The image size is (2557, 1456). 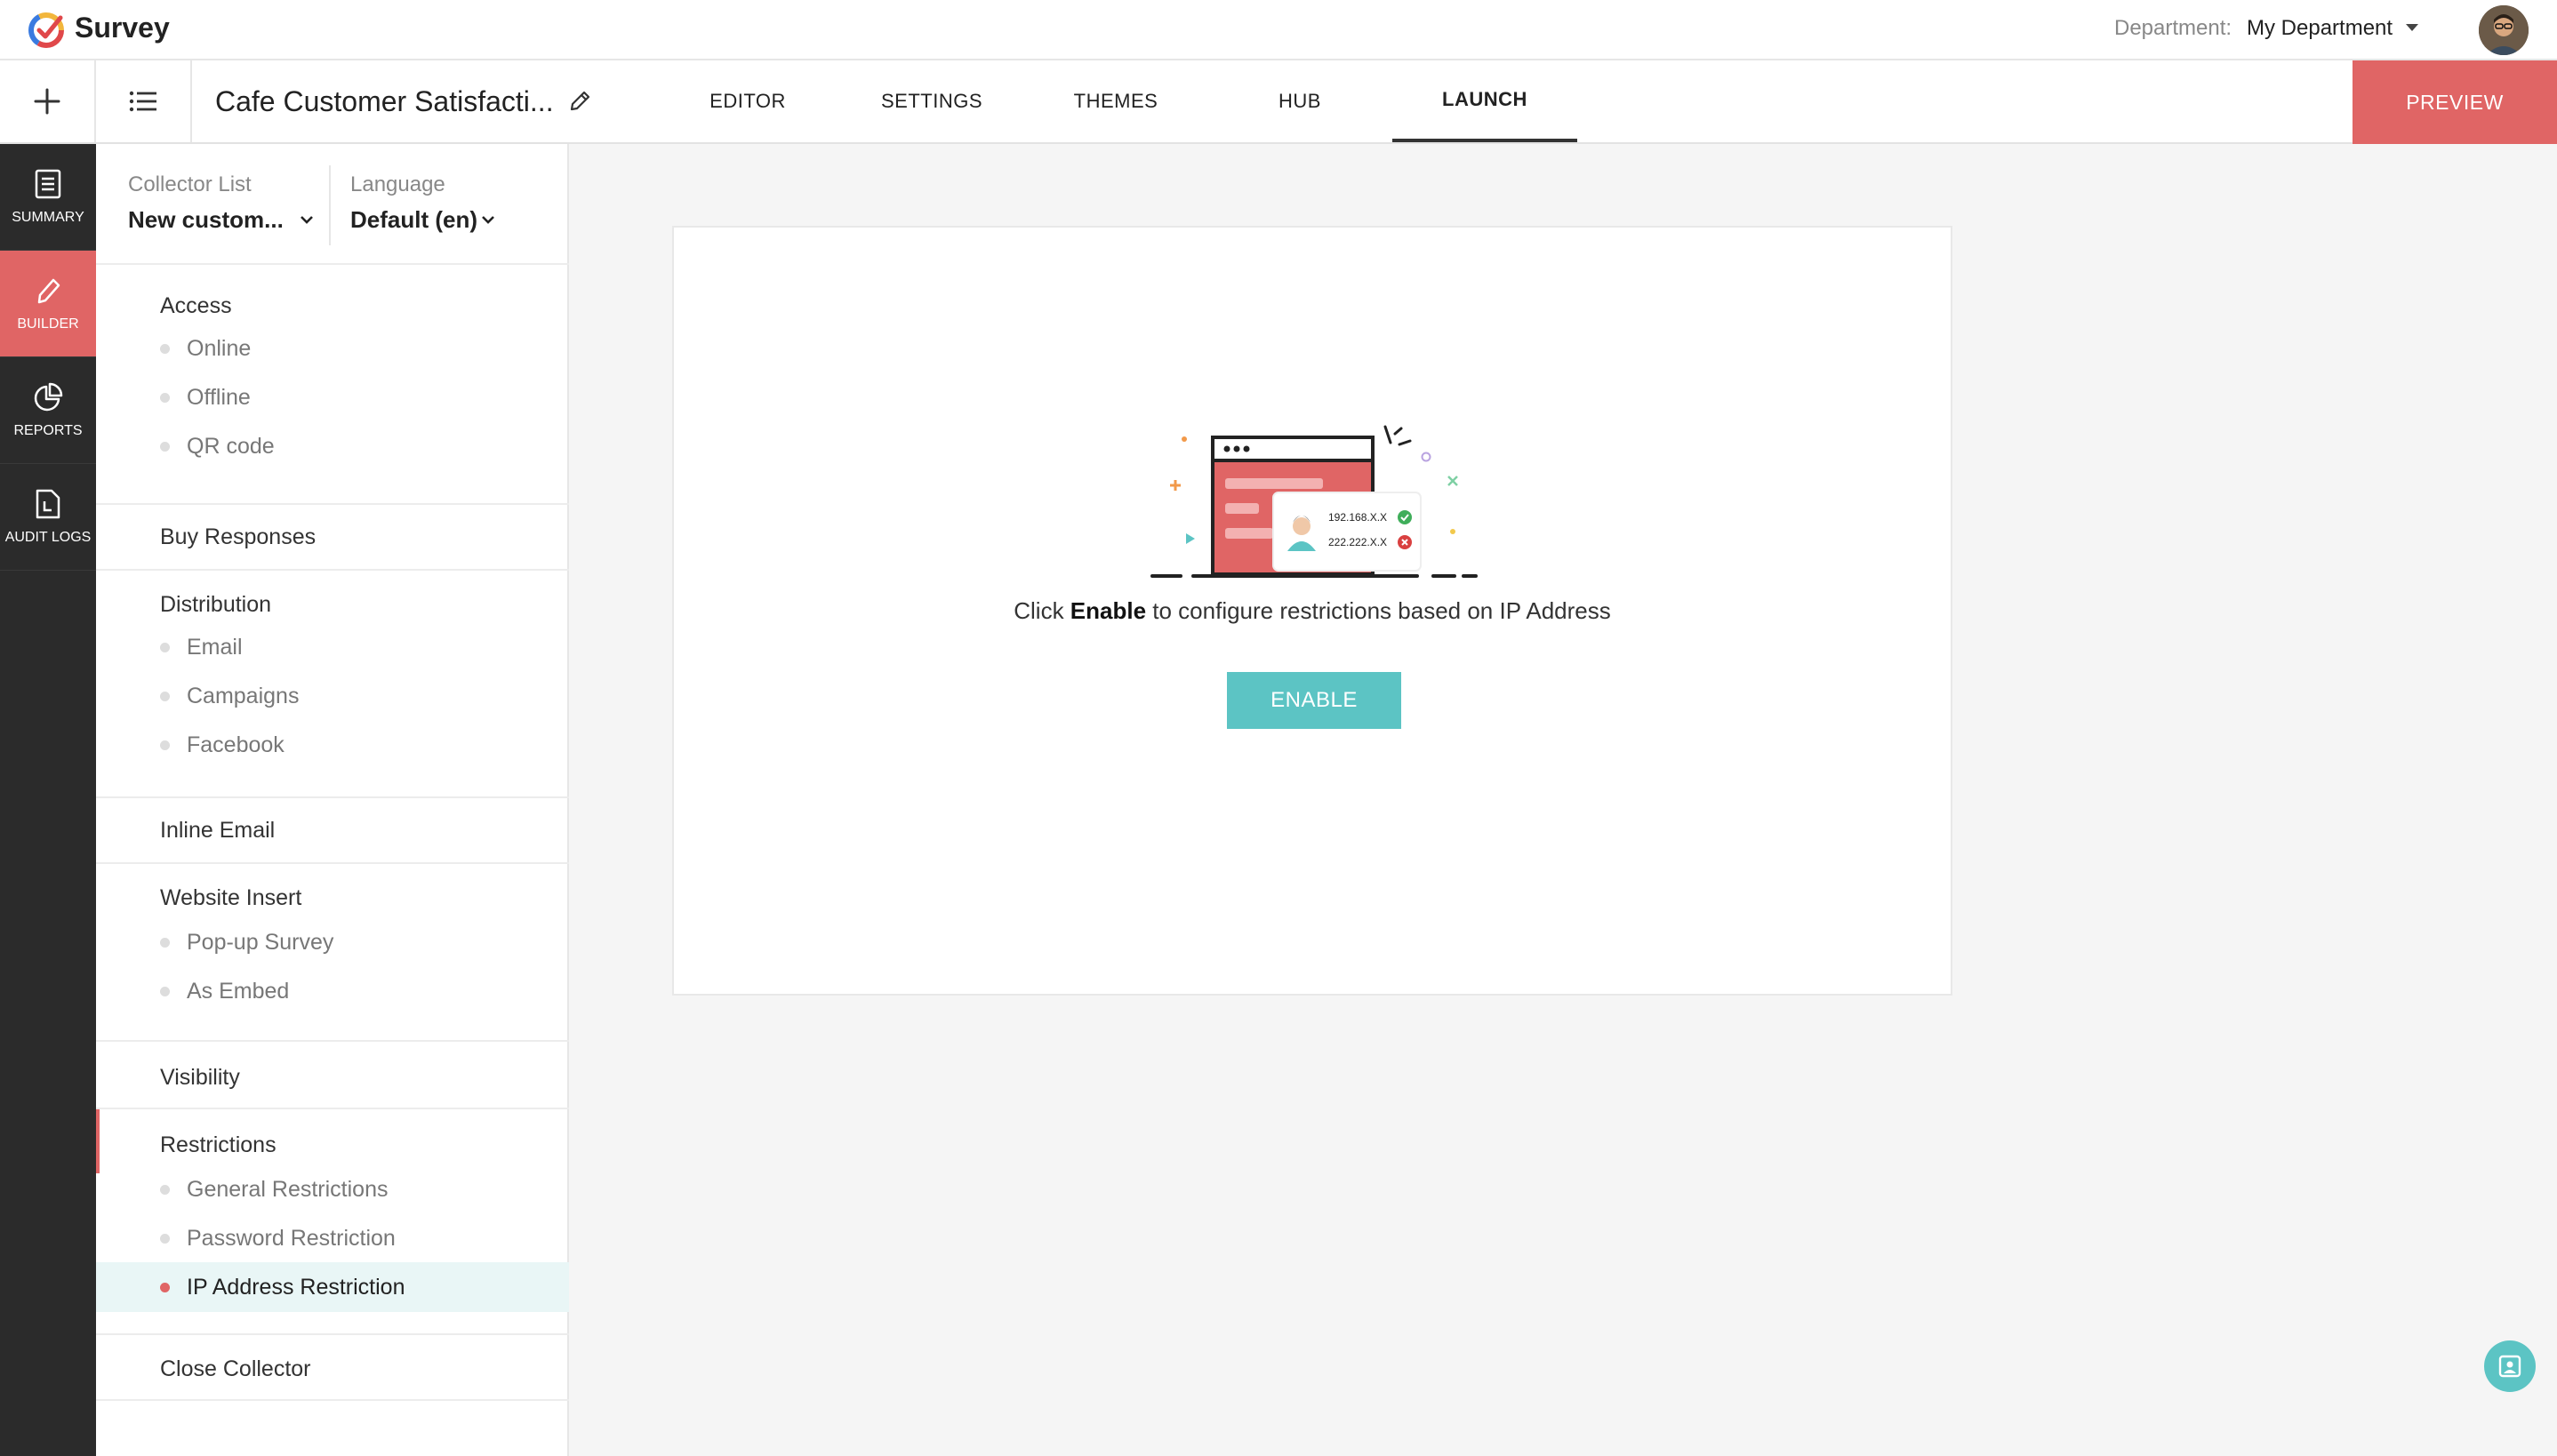 I want to click on nav-item-as-embed: As Embed, so click(x=332, y=991).